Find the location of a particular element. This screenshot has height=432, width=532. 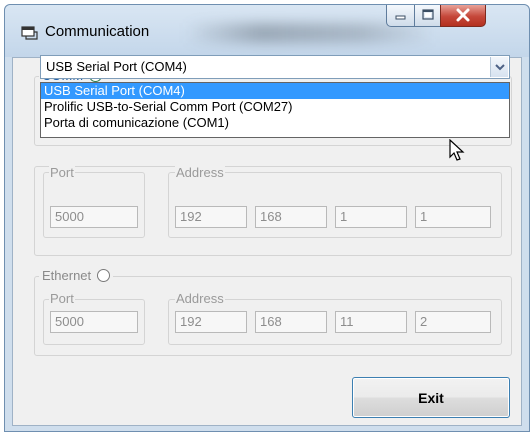

maximize-button is located at coordinates (427, 16).